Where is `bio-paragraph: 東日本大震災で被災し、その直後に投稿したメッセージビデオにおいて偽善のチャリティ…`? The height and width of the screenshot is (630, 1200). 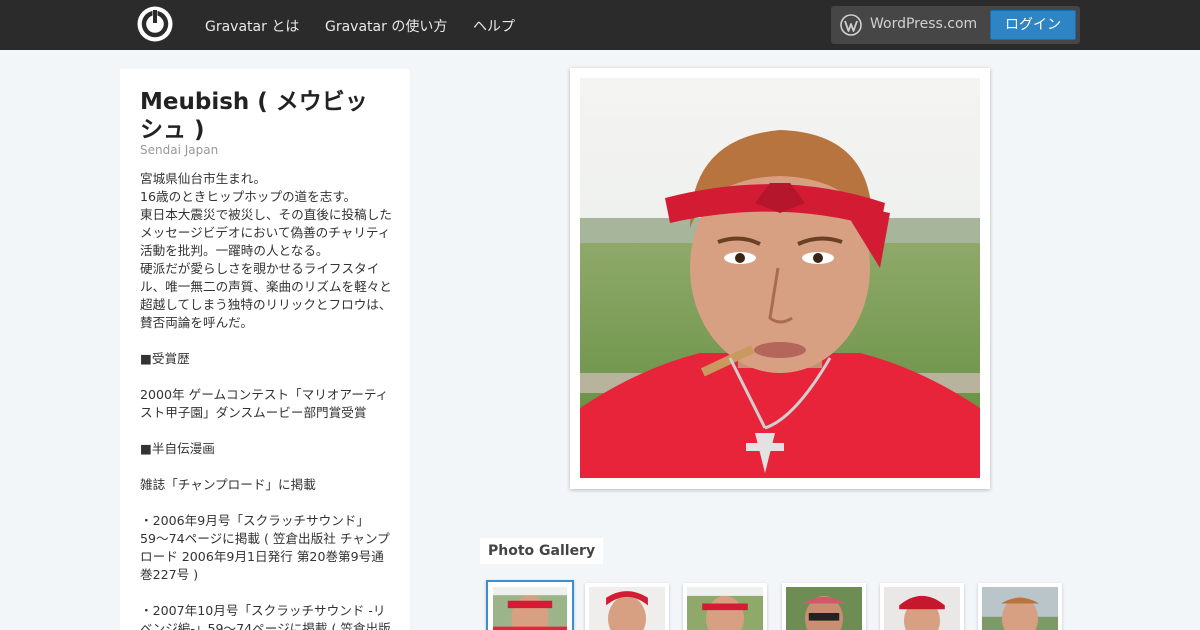
bio-paragraph: 東日本大震災で被災し、その直後に投稿したメッセージビデオにおいて偽善のチャリティ… is located at coordinates (266, 232).